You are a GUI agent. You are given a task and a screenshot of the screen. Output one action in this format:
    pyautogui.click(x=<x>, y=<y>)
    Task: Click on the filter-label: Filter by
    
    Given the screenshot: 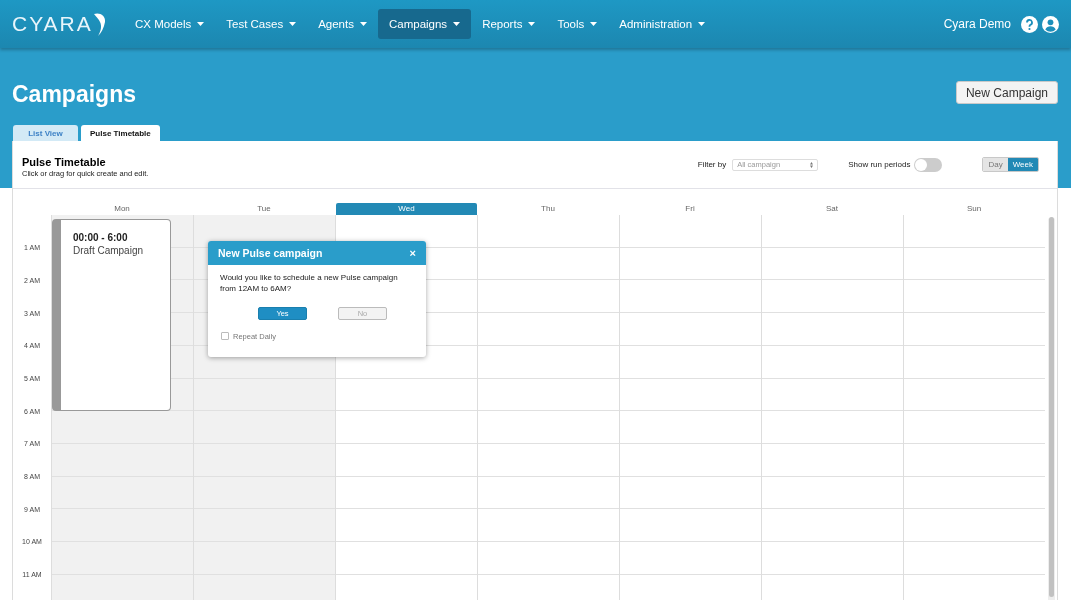 What is the action you would take?
    pyautogui.click(x=712, y=164)
    